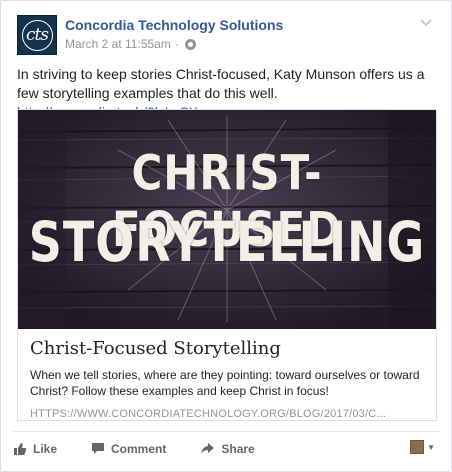 Image resolution: width=452 pixels, height=472 pixels. What do you see at coordinates (431, 447) in the screenshot?
I see `caret-down-icon: ▼` at bounding box center [431, 447].